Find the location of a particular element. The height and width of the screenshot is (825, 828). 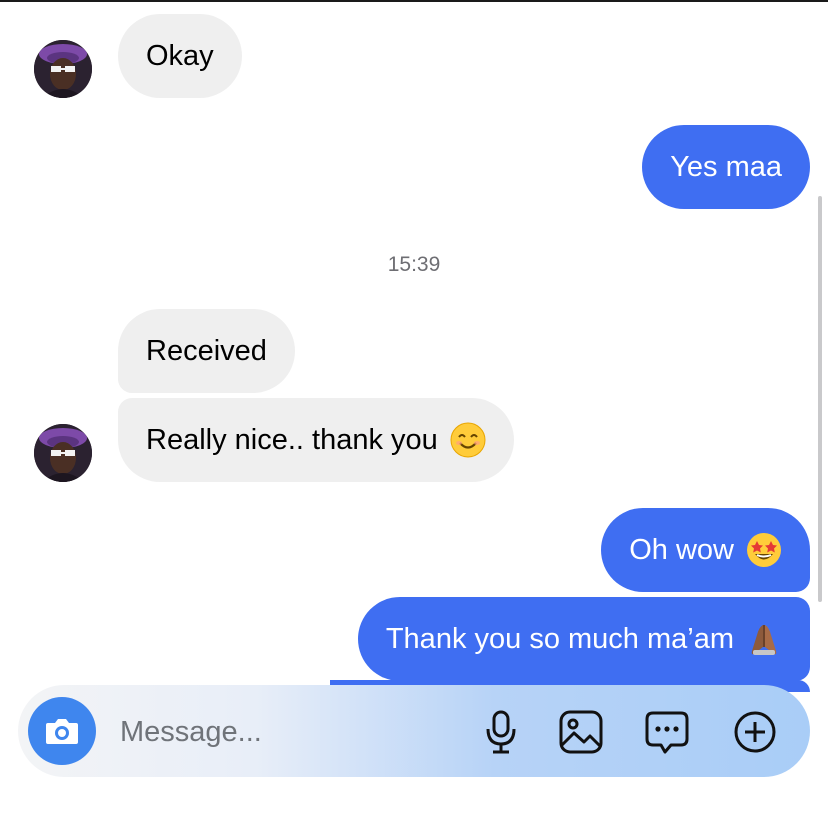

message-text: Thank you so much ma’am is located at coordinates (559, 638).